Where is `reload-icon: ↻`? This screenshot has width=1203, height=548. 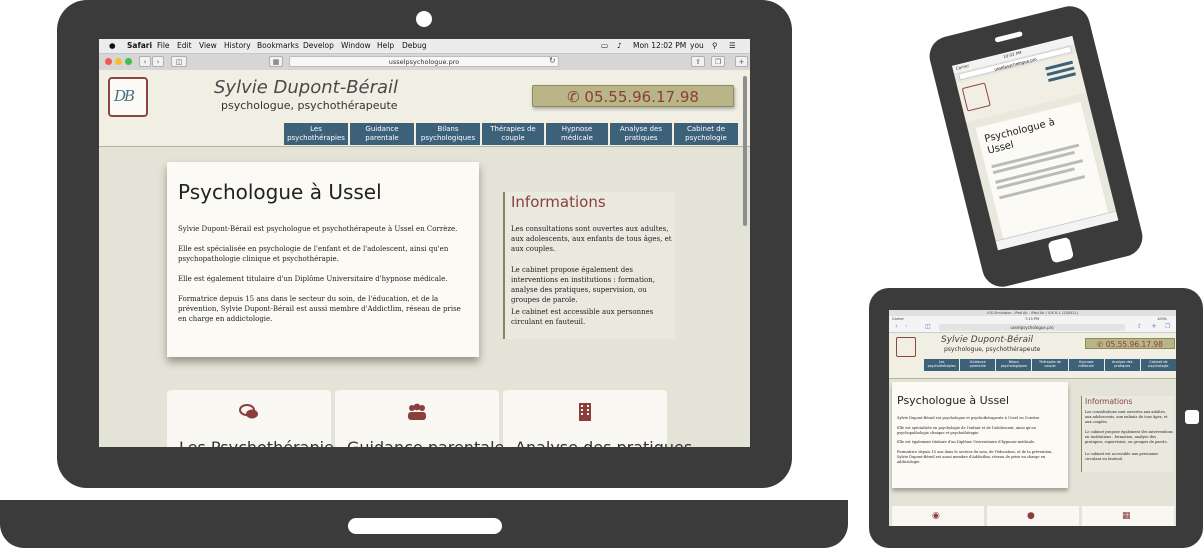 reload-icon: ↻ is located at coordinates (552, 60).